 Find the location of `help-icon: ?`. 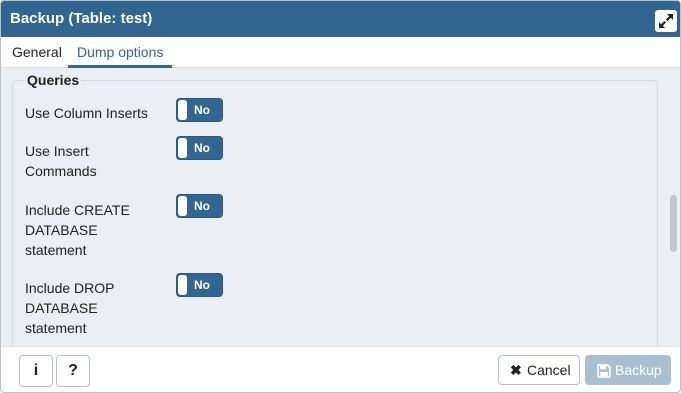

help-icon: ? is located at coordinates (73, 370).